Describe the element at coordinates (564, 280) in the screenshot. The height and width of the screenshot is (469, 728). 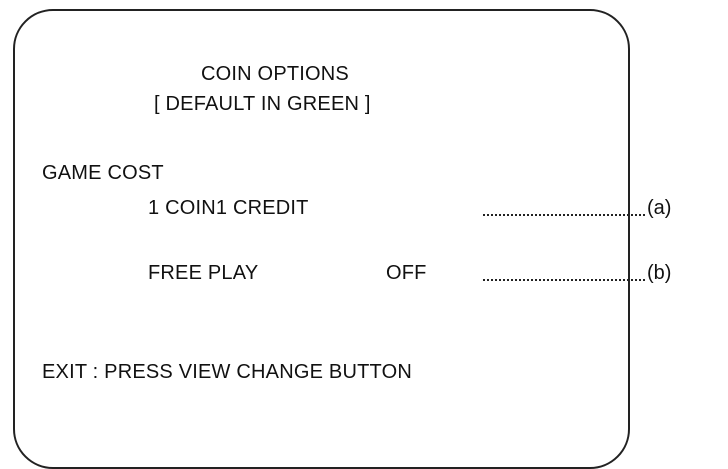
I see `callout-leader-b` at that location.